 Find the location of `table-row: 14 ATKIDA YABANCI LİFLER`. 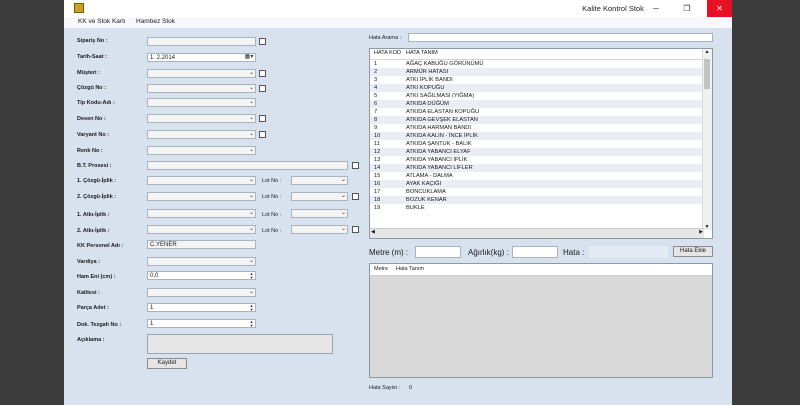

table-row: 14 ATKIDA YABANCI LİFLER is located at coordinates (537, 168).